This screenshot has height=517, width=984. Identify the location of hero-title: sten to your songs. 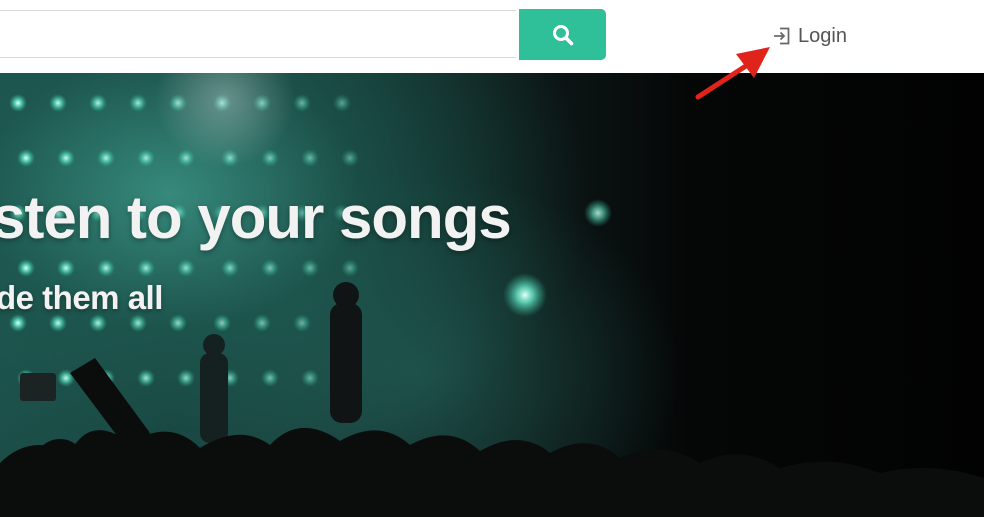
(256, 217).